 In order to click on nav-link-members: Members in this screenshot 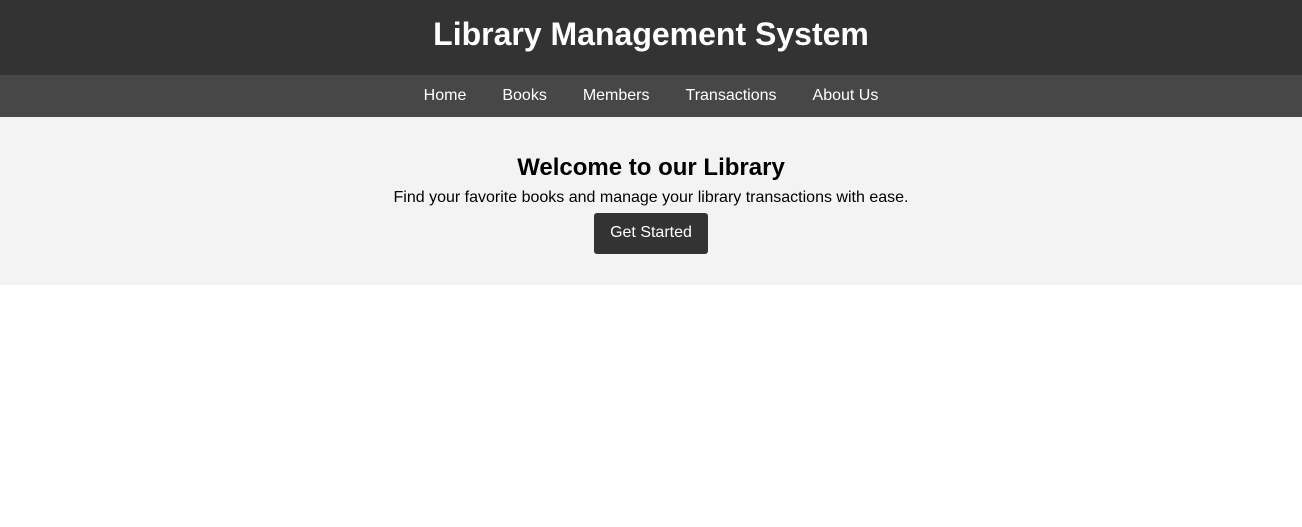, I will do `click(616, 96)`.